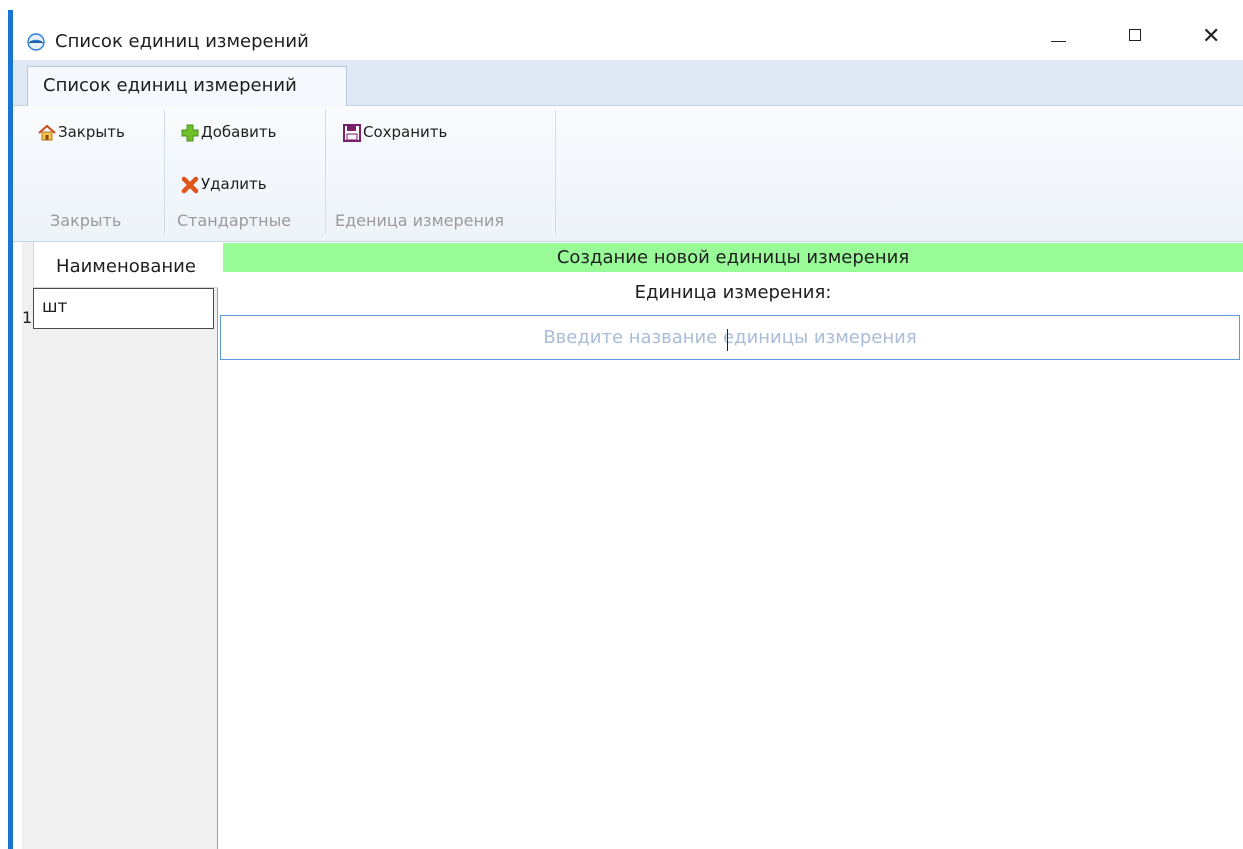 This screenshot has height=849, width=1243. What do you see at coordinates (733, 257) in the screenshot?
I see `editor-header-banner: Создание новой единицы измерения` at bounding box center [733, 257].